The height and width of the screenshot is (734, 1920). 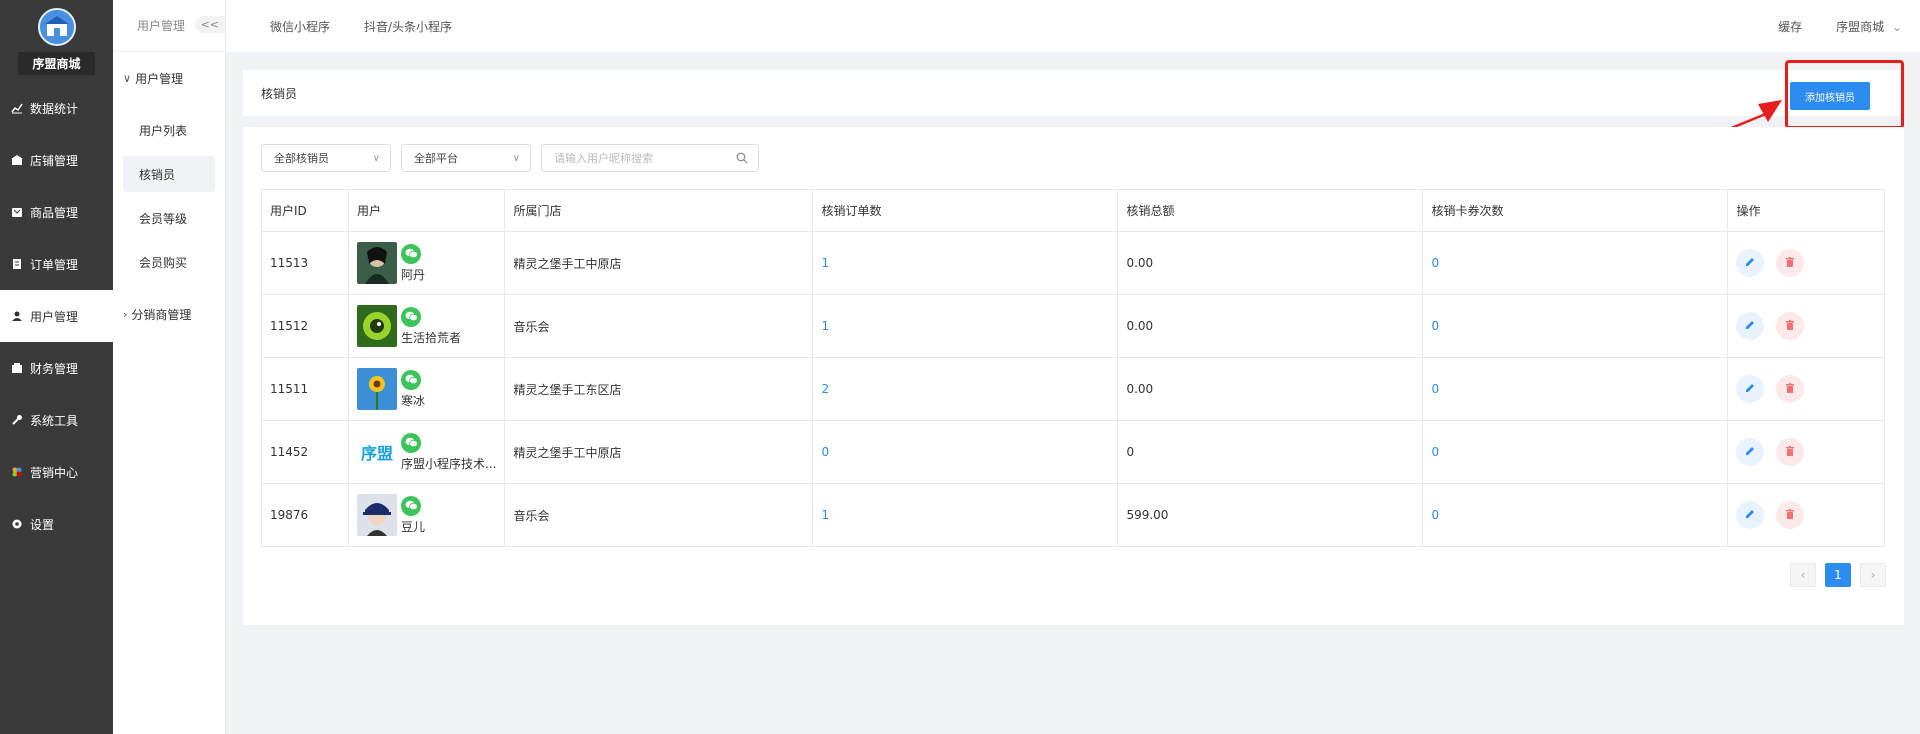 What do you see at coordinates (1790, 26) in the screenshot?
I see `cache-link: 缓存` at bounding box center [1790, 26].